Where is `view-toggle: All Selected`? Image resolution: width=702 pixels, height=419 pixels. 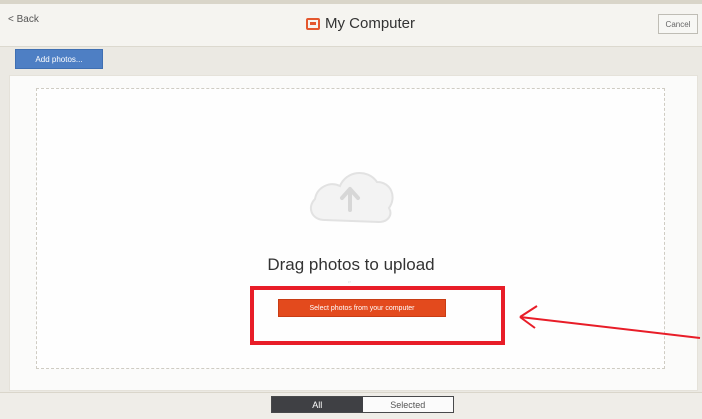 view-toggle: All Selected is located at coordinates (362, 404).